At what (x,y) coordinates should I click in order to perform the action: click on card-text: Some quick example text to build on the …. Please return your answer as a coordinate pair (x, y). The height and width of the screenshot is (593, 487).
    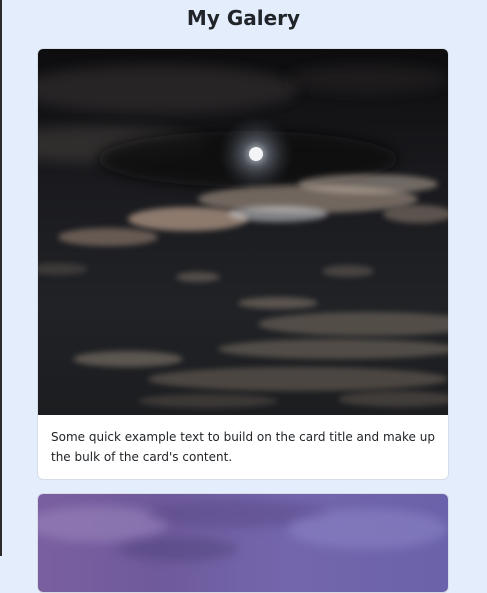
    Looking at the image, I should click on (243, 447).